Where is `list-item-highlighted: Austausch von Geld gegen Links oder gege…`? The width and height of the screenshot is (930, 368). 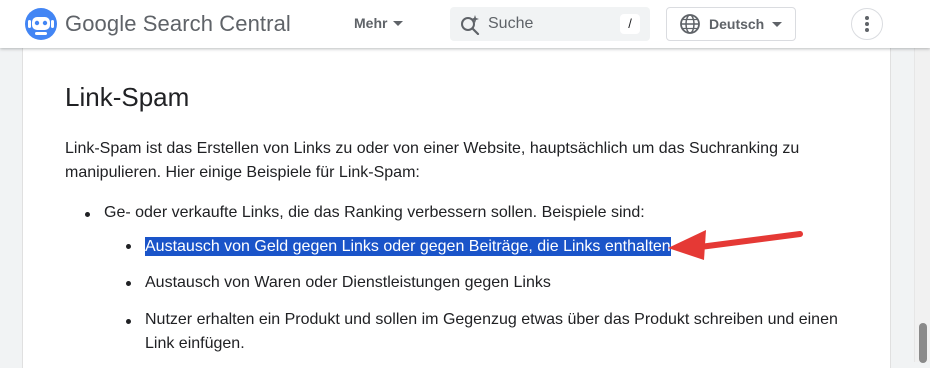 list-item-highlighted: Austausch von Geld gegen Links oder gege… is located at coordinates (408, 247).